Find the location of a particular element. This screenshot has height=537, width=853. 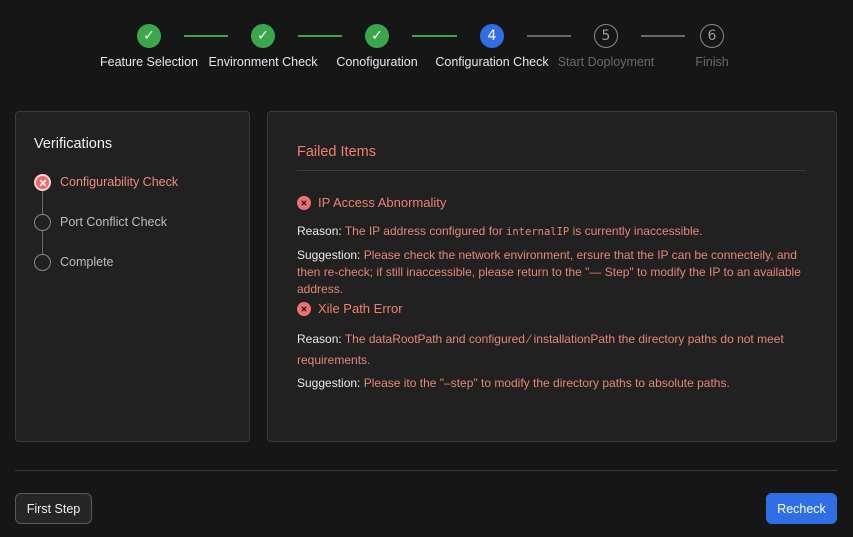

step-number: 6 is located at coordinates (712, 36).